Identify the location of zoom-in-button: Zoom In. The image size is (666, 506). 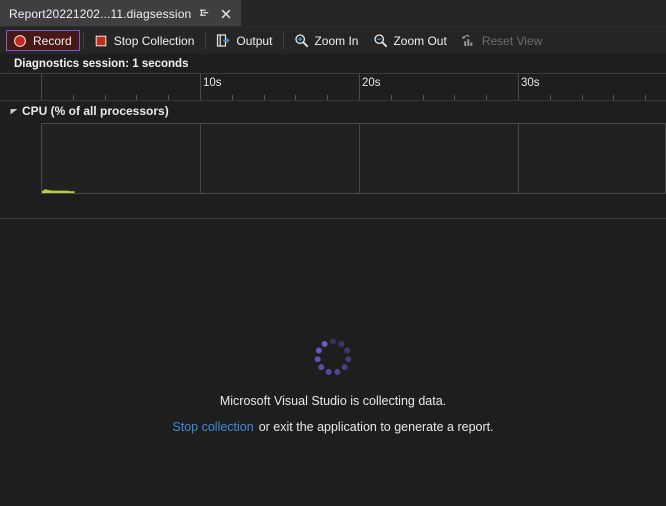
(326, 40).